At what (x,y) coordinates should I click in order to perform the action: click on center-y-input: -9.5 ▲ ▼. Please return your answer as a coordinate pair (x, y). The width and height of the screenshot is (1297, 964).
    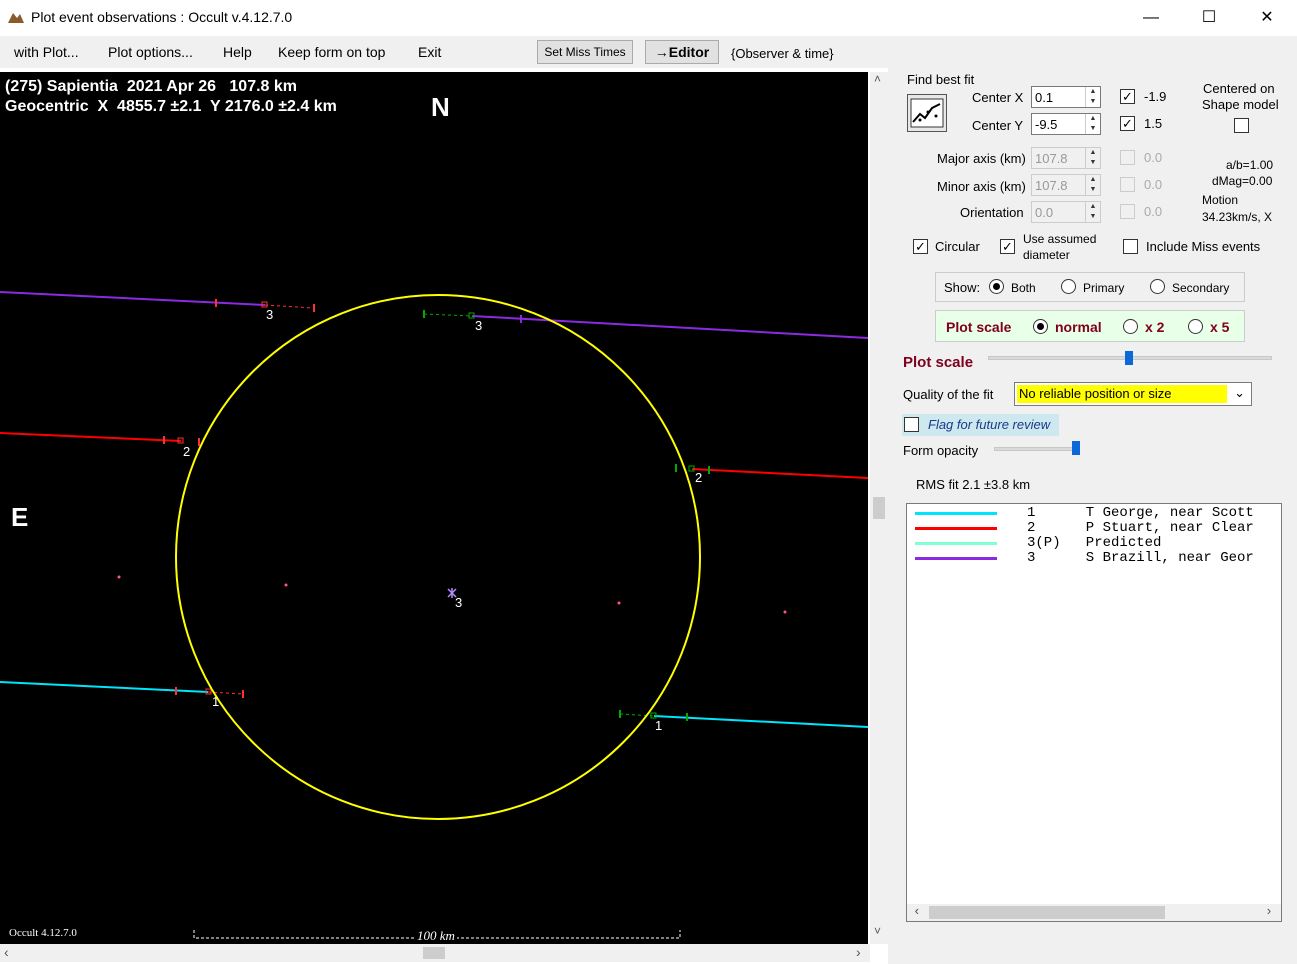
    Looking at the image, I should click on (1066, 124).